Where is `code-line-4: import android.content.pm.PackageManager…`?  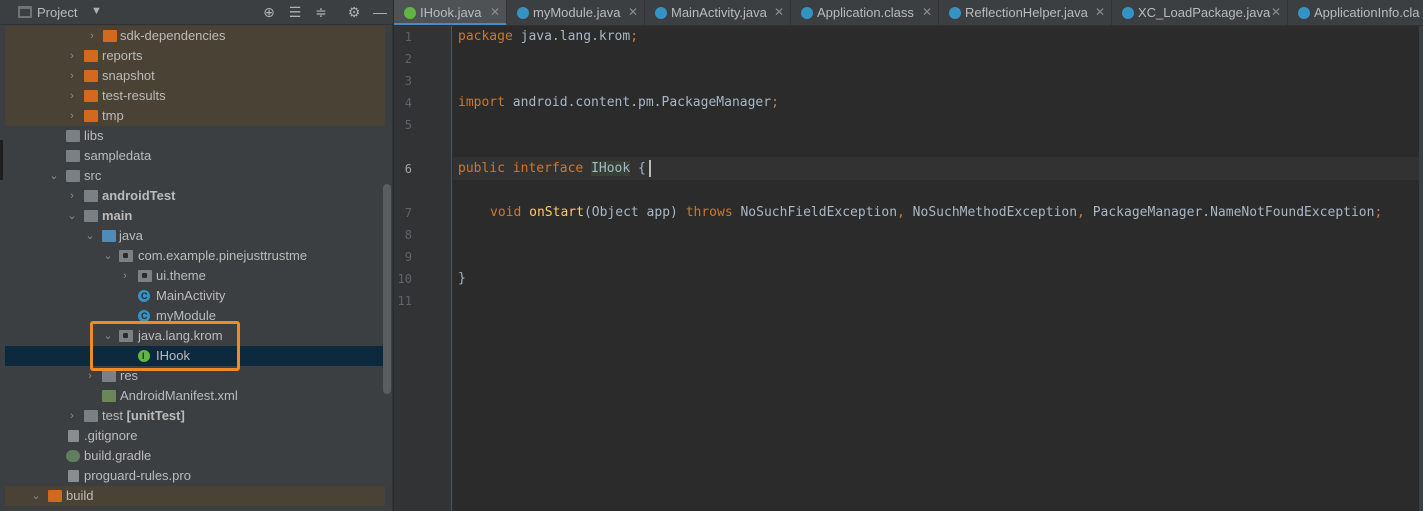 code-line-4: import android.content.pm.PackageManager… is located at coordinates (618, 102).